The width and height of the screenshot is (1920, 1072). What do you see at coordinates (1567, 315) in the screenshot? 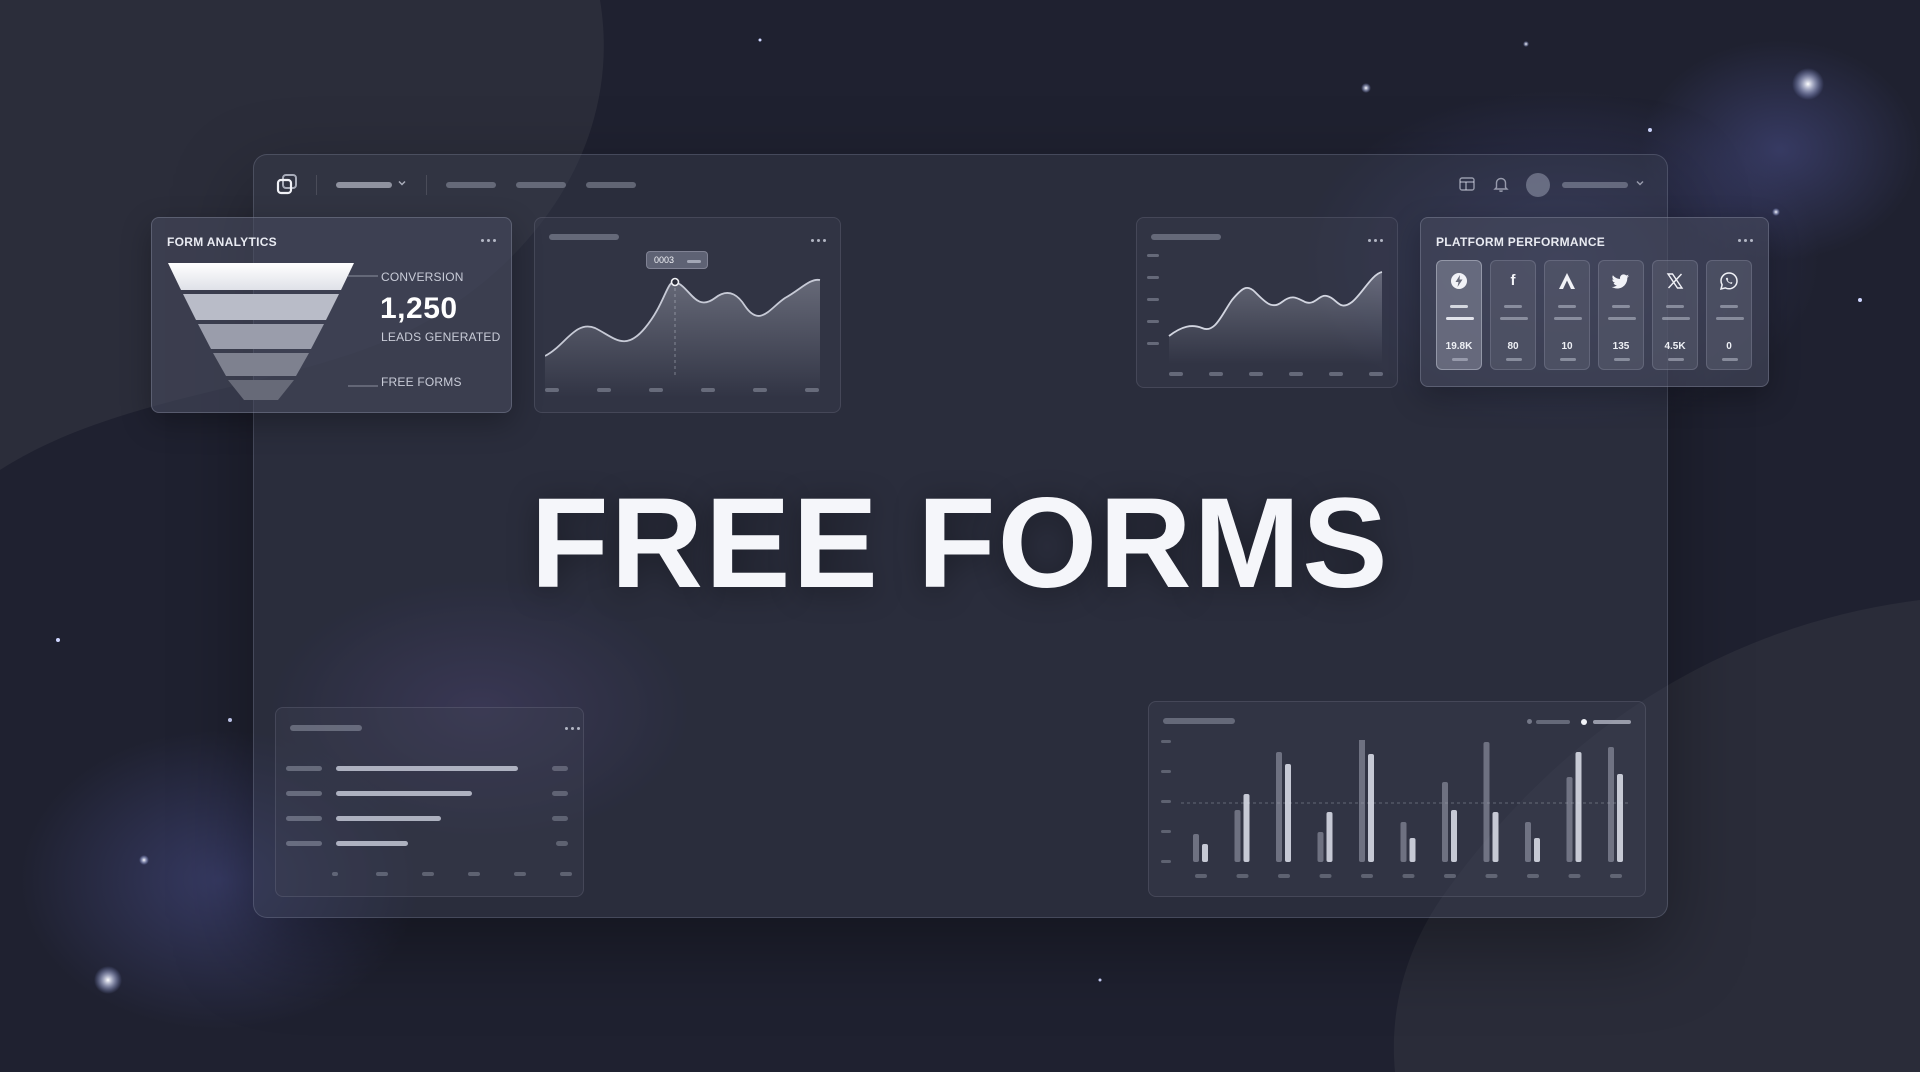
I see `platform-tile: 10` at bounding box center [1567, 315].